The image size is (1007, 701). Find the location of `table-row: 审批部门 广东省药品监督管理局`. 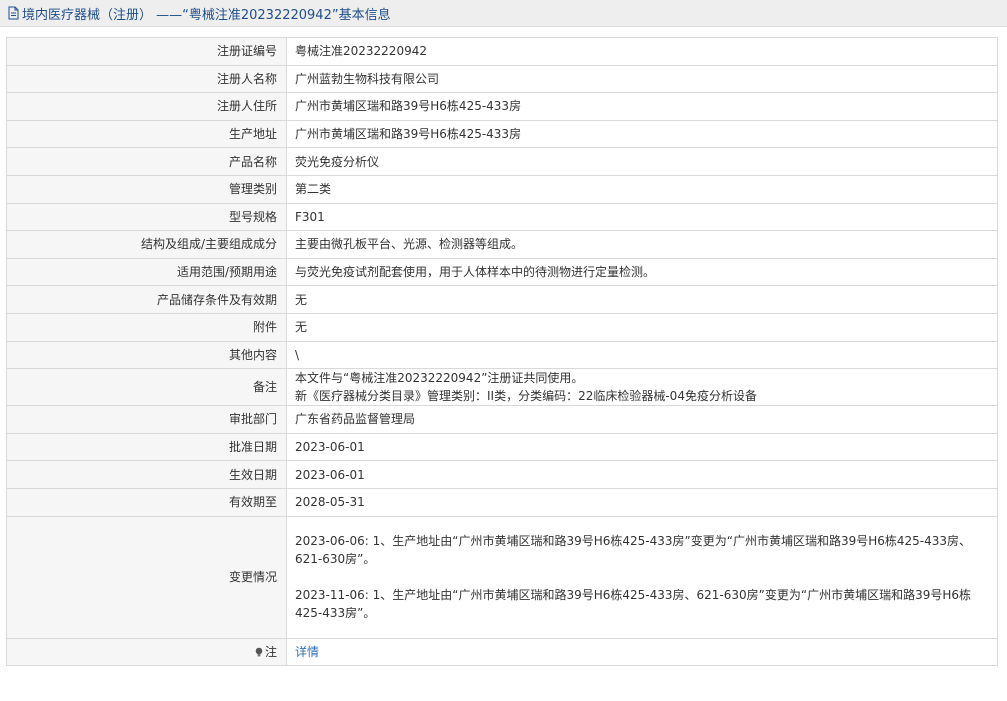

table-row: 审批部门 广东省药品监督管理局 is located at coordinates (502, 419).